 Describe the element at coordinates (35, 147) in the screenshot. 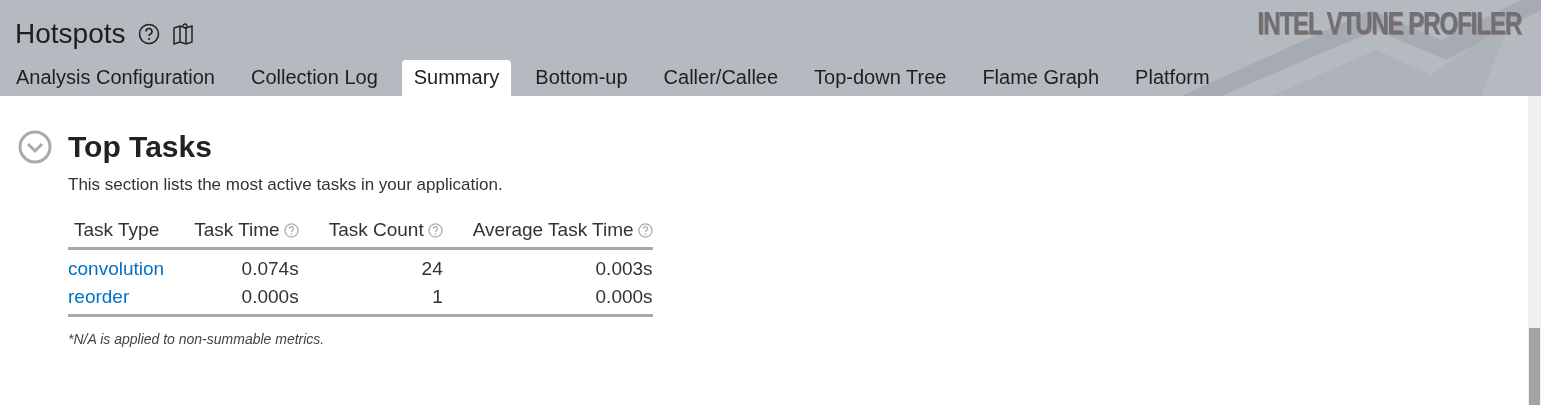

I see `collapse-icon` at that location.